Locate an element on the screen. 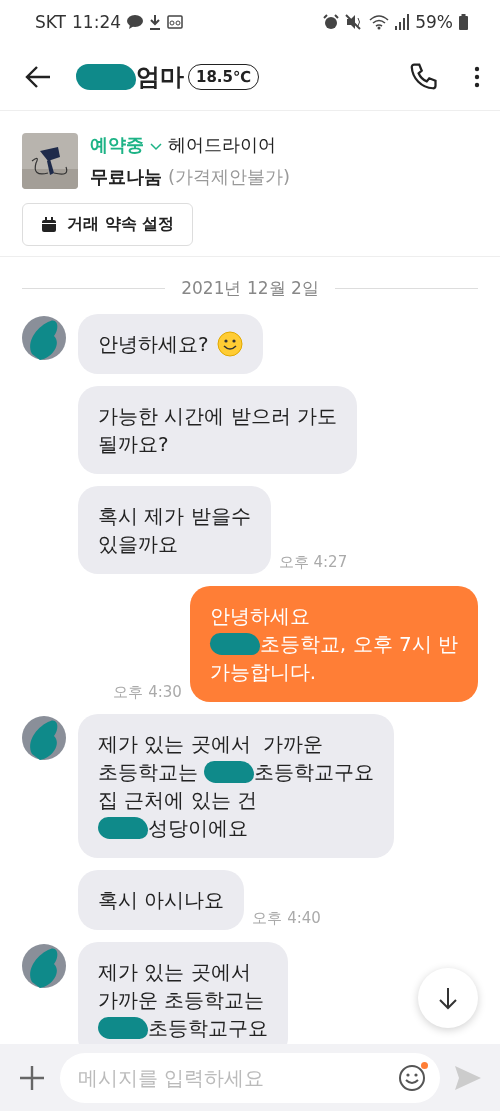 The height and width of the screenshot is (1111, 500). phone-icon is located at coordinates (423, 77).